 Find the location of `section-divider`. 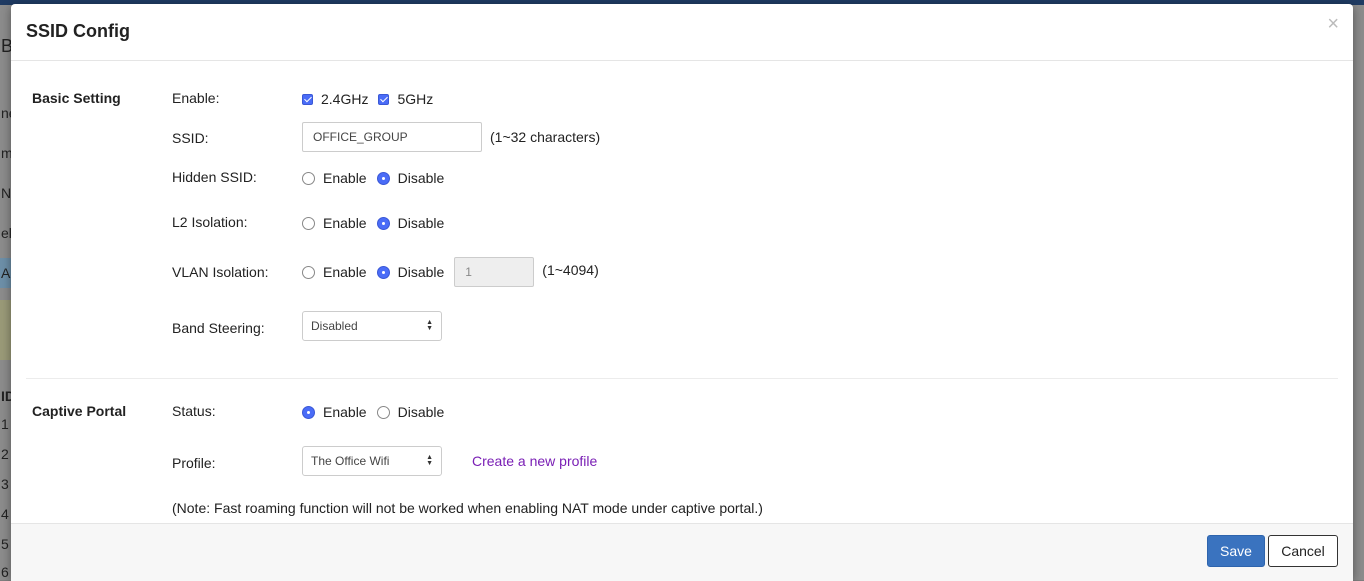

section-divider is located at coordinates (682, 378).